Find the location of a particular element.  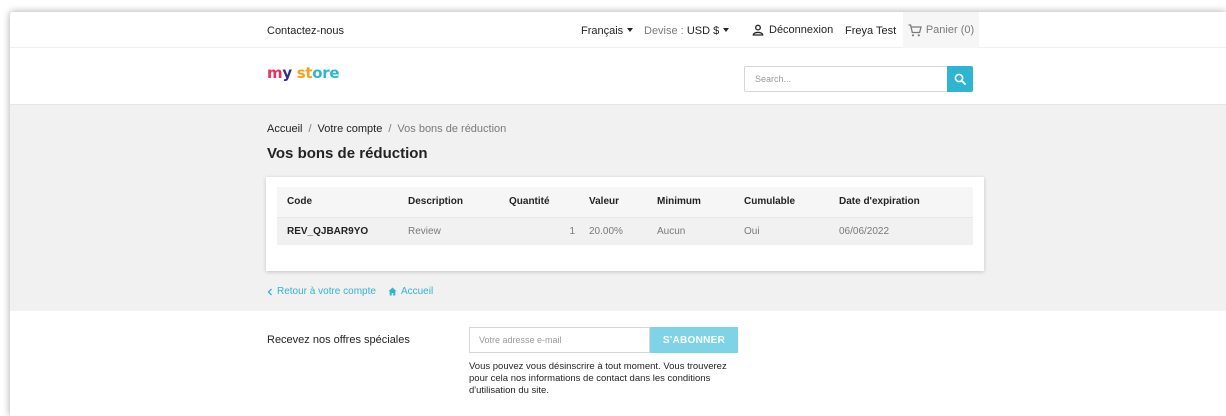

home-link: Accueil is located at coordinates (410, 291).